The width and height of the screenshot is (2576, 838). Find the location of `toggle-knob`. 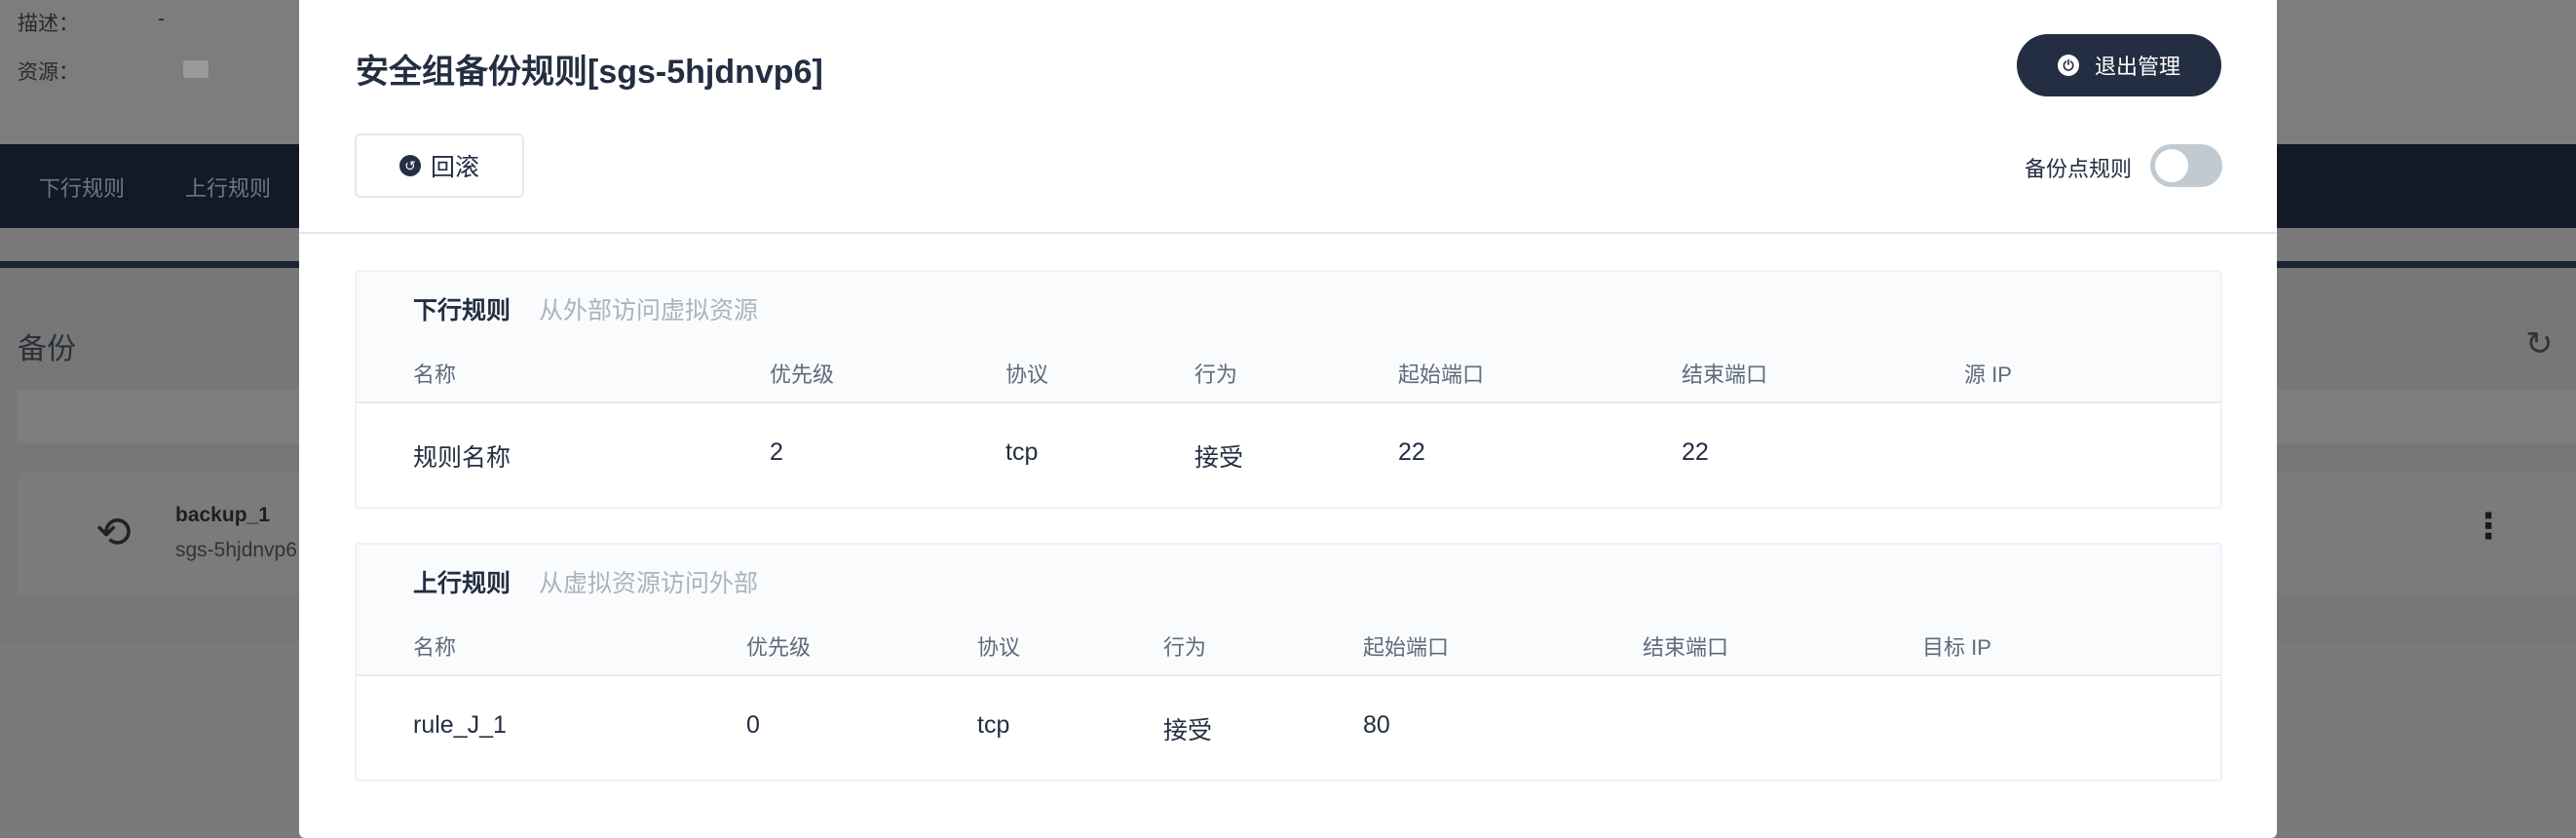

toggle-knob is located at coordinates (2171, 165).